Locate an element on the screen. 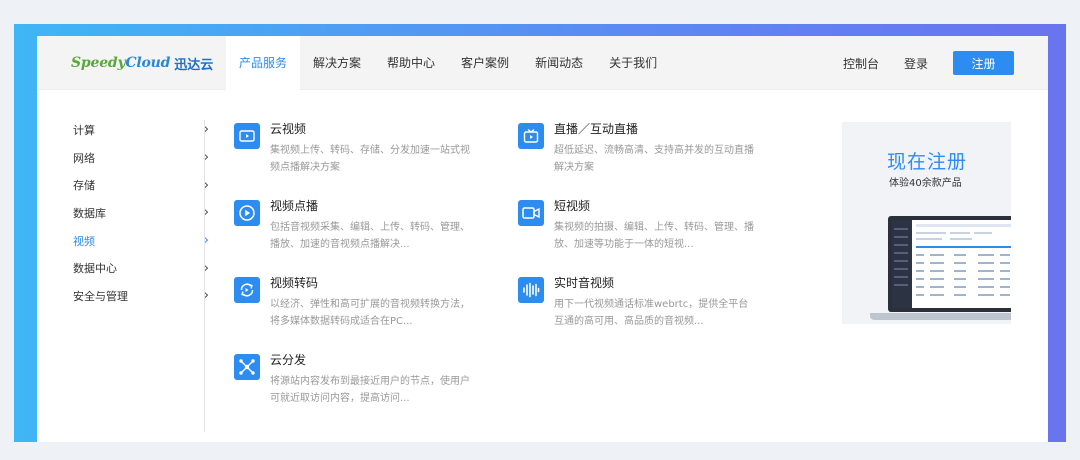  sidebar-item-label: 数据库 is located at coordinates (89, 213).